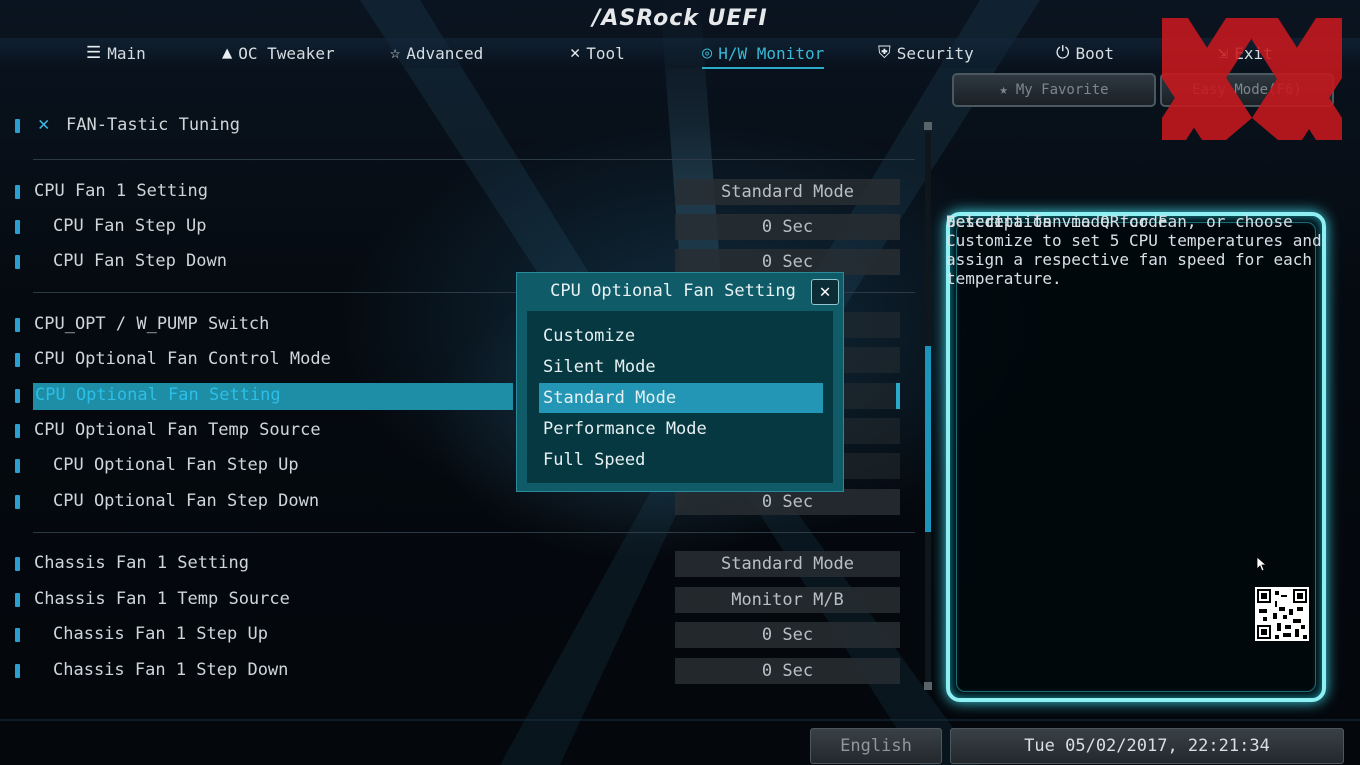 The image size is (1360, 765). I want to click on watermark-logo, so click(1252, 79).